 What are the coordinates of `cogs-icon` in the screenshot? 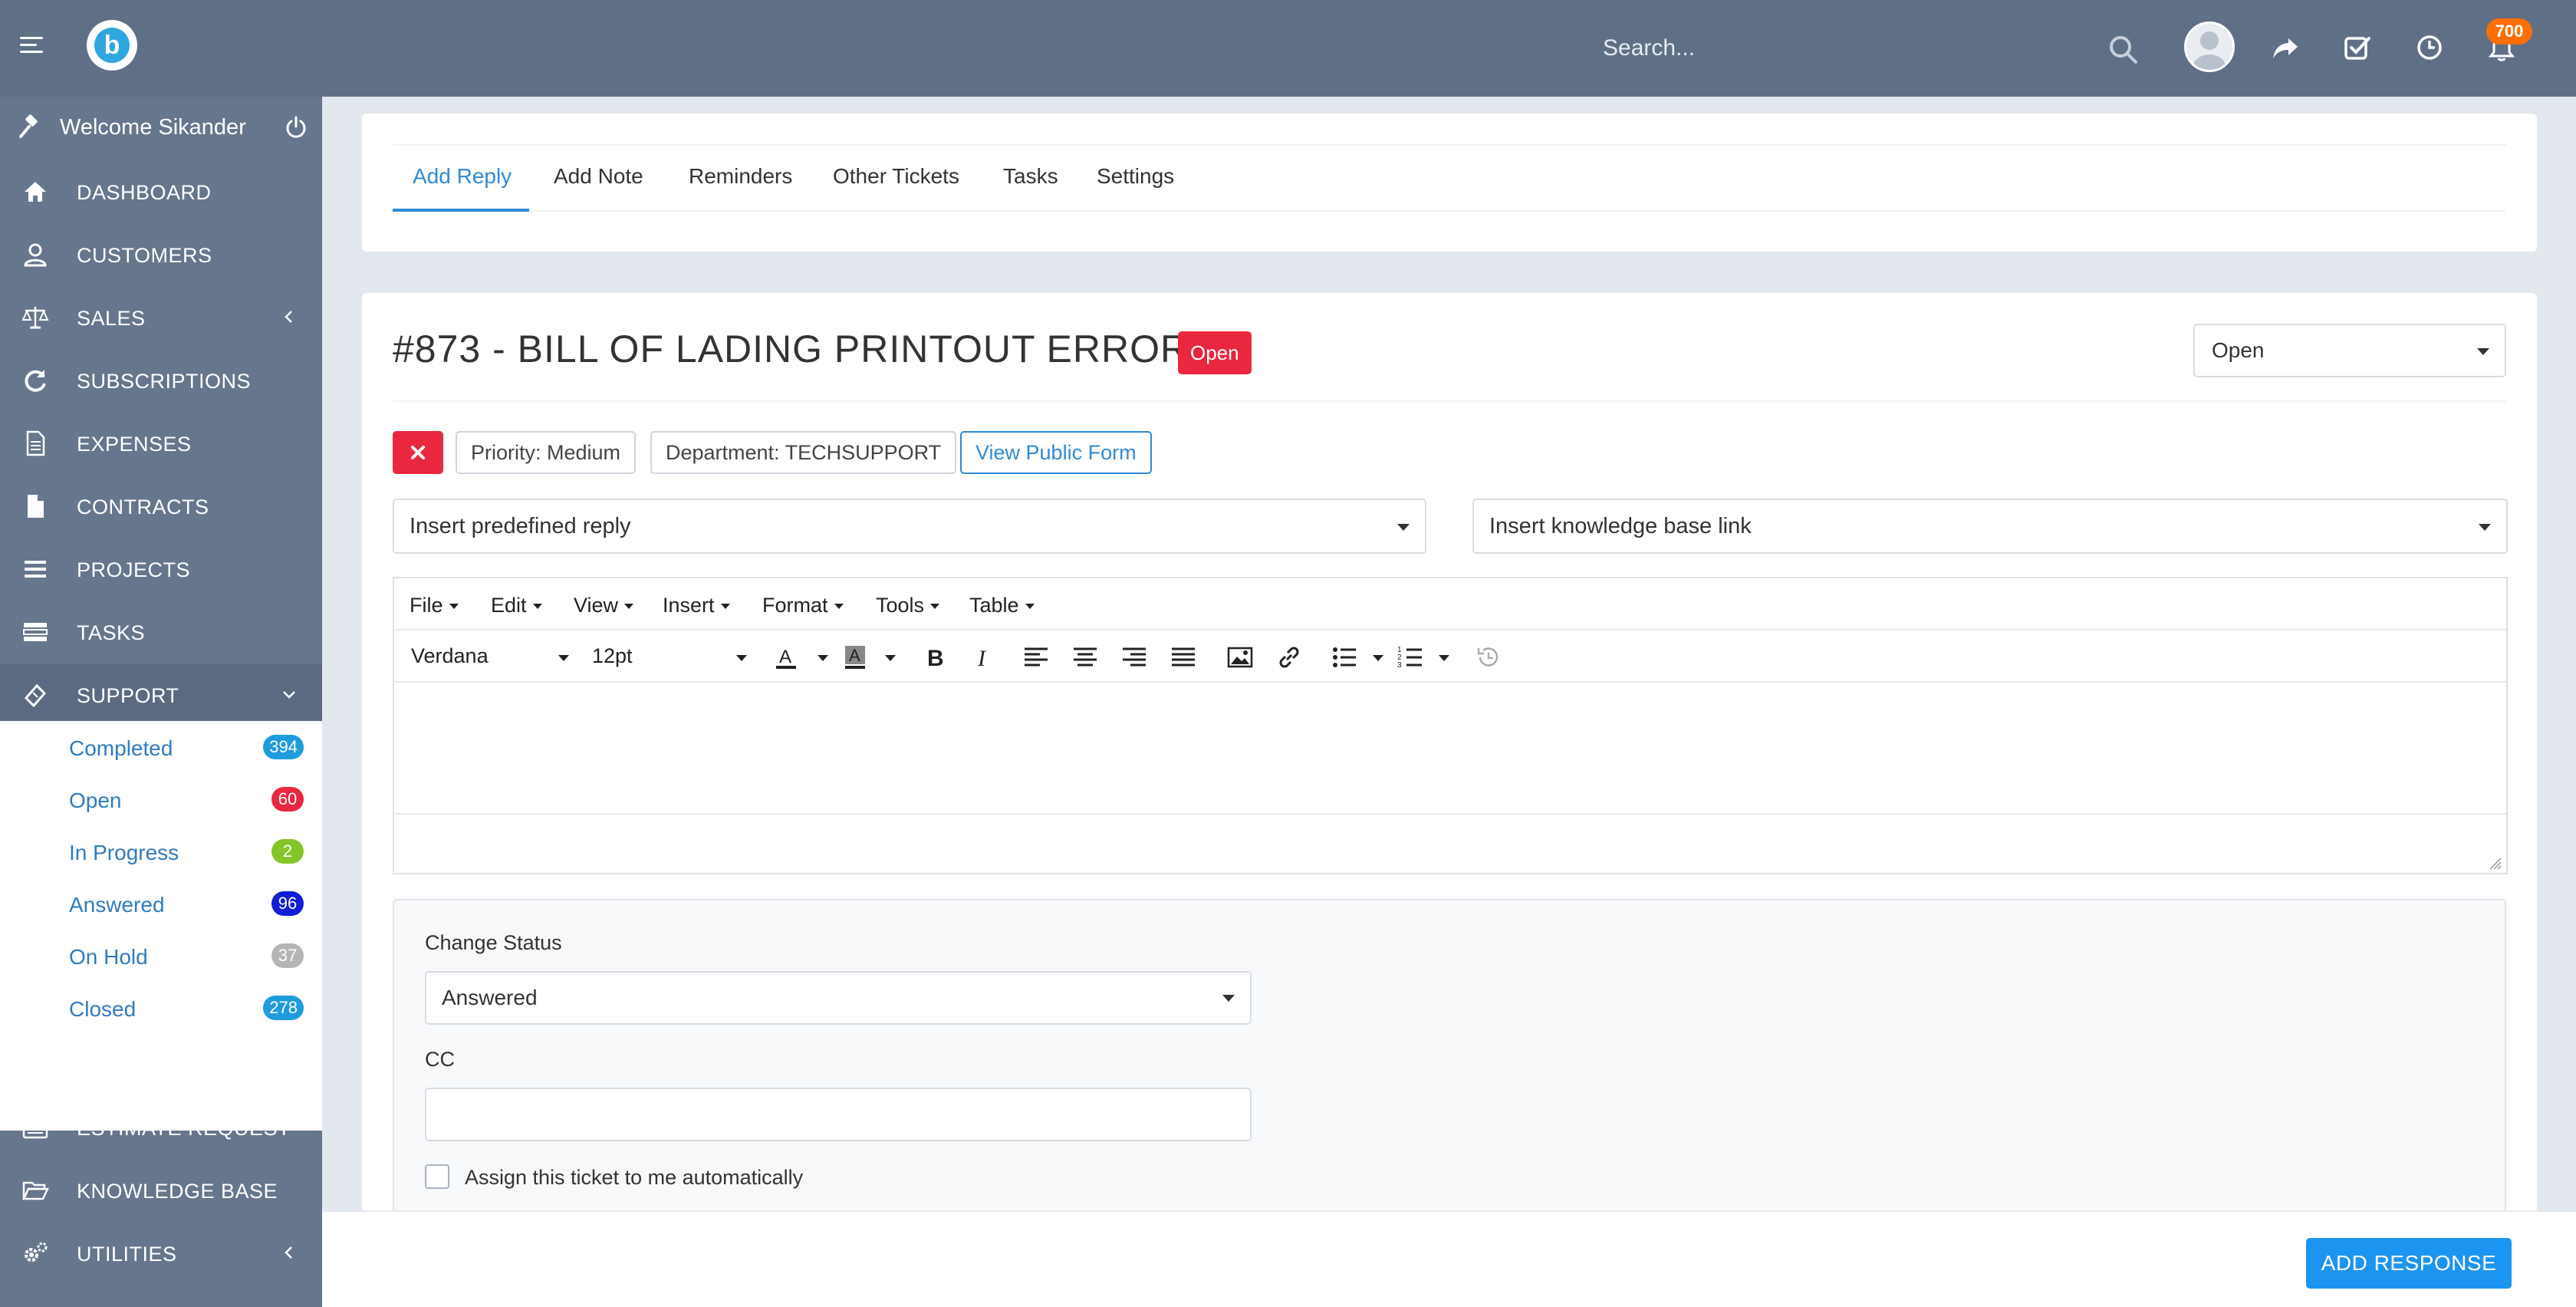 It's located at (36, 1252).